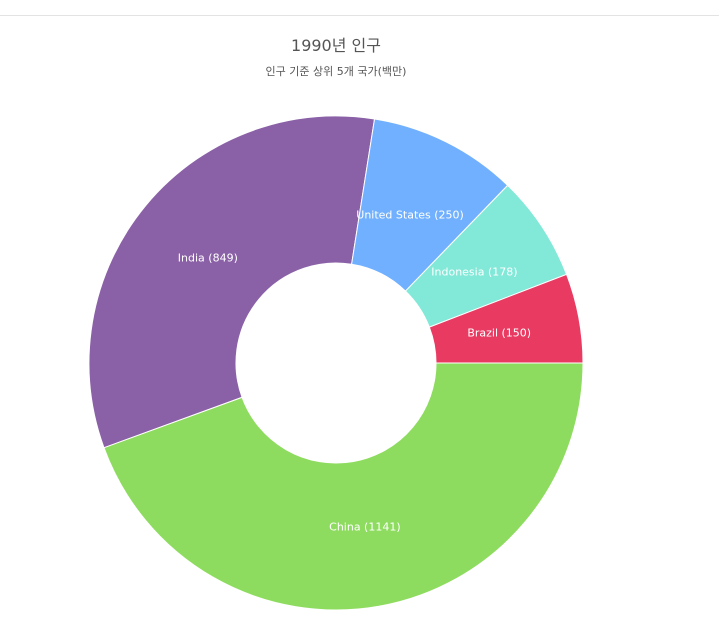 This screenshot has width=719, height=640. What do you see at coordinates (499, 333) in the screenshot?
I see `slice-label-brazil: Brazil (150)` at bounding box center [499, 333].